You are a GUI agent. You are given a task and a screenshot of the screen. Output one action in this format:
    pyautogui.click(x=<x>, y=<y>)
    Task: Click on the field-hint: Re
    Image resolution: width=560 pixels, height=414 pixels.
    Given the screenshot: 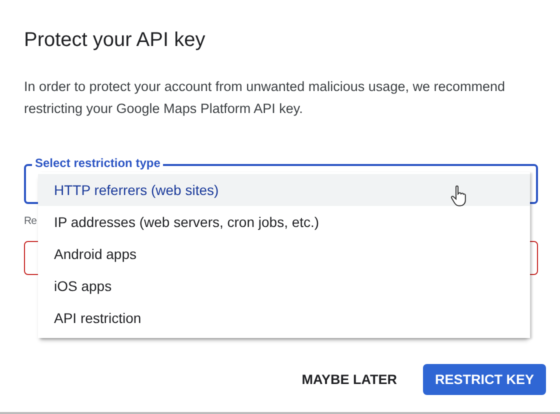 What is the action you would take?
    pyautogui.click(x=30, y=221)
    